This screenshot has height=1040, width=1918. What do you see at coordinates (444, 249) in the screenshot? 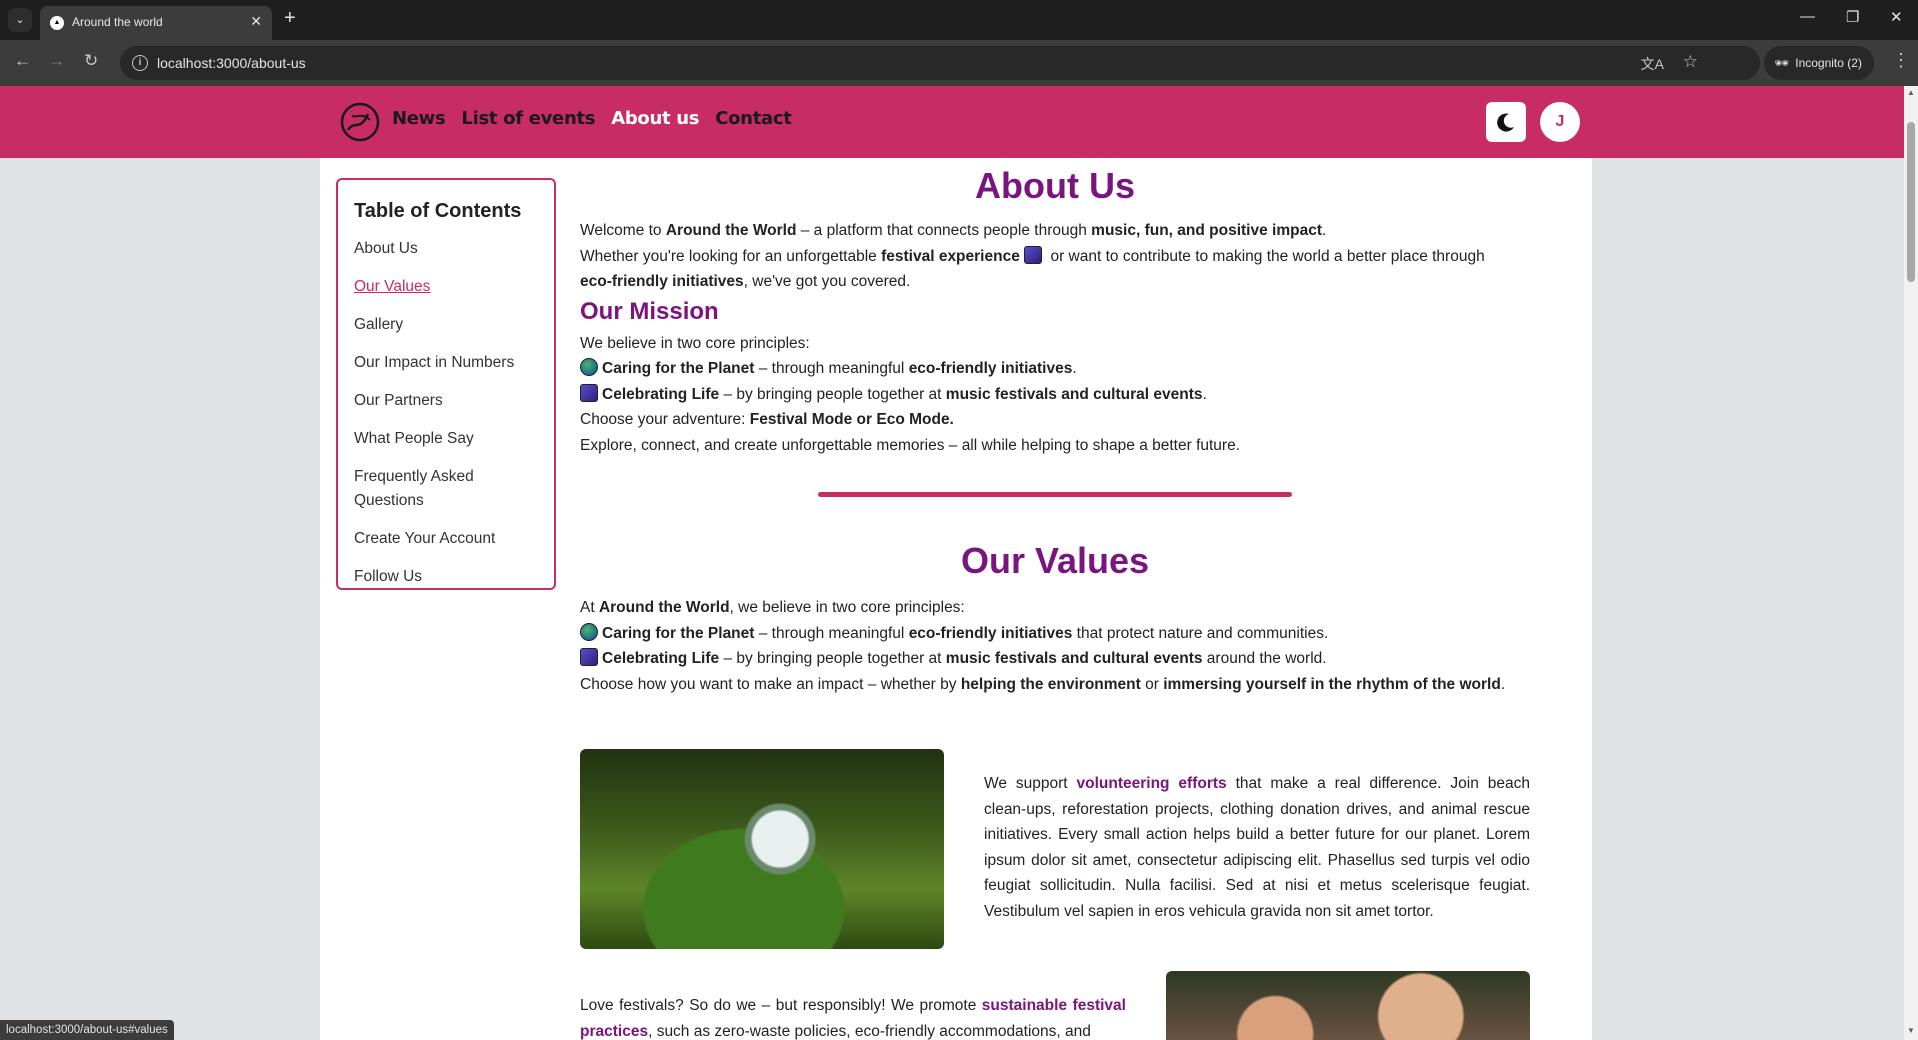
I see `toc-item-about-us: About Us` at bounding box center [444, 249].